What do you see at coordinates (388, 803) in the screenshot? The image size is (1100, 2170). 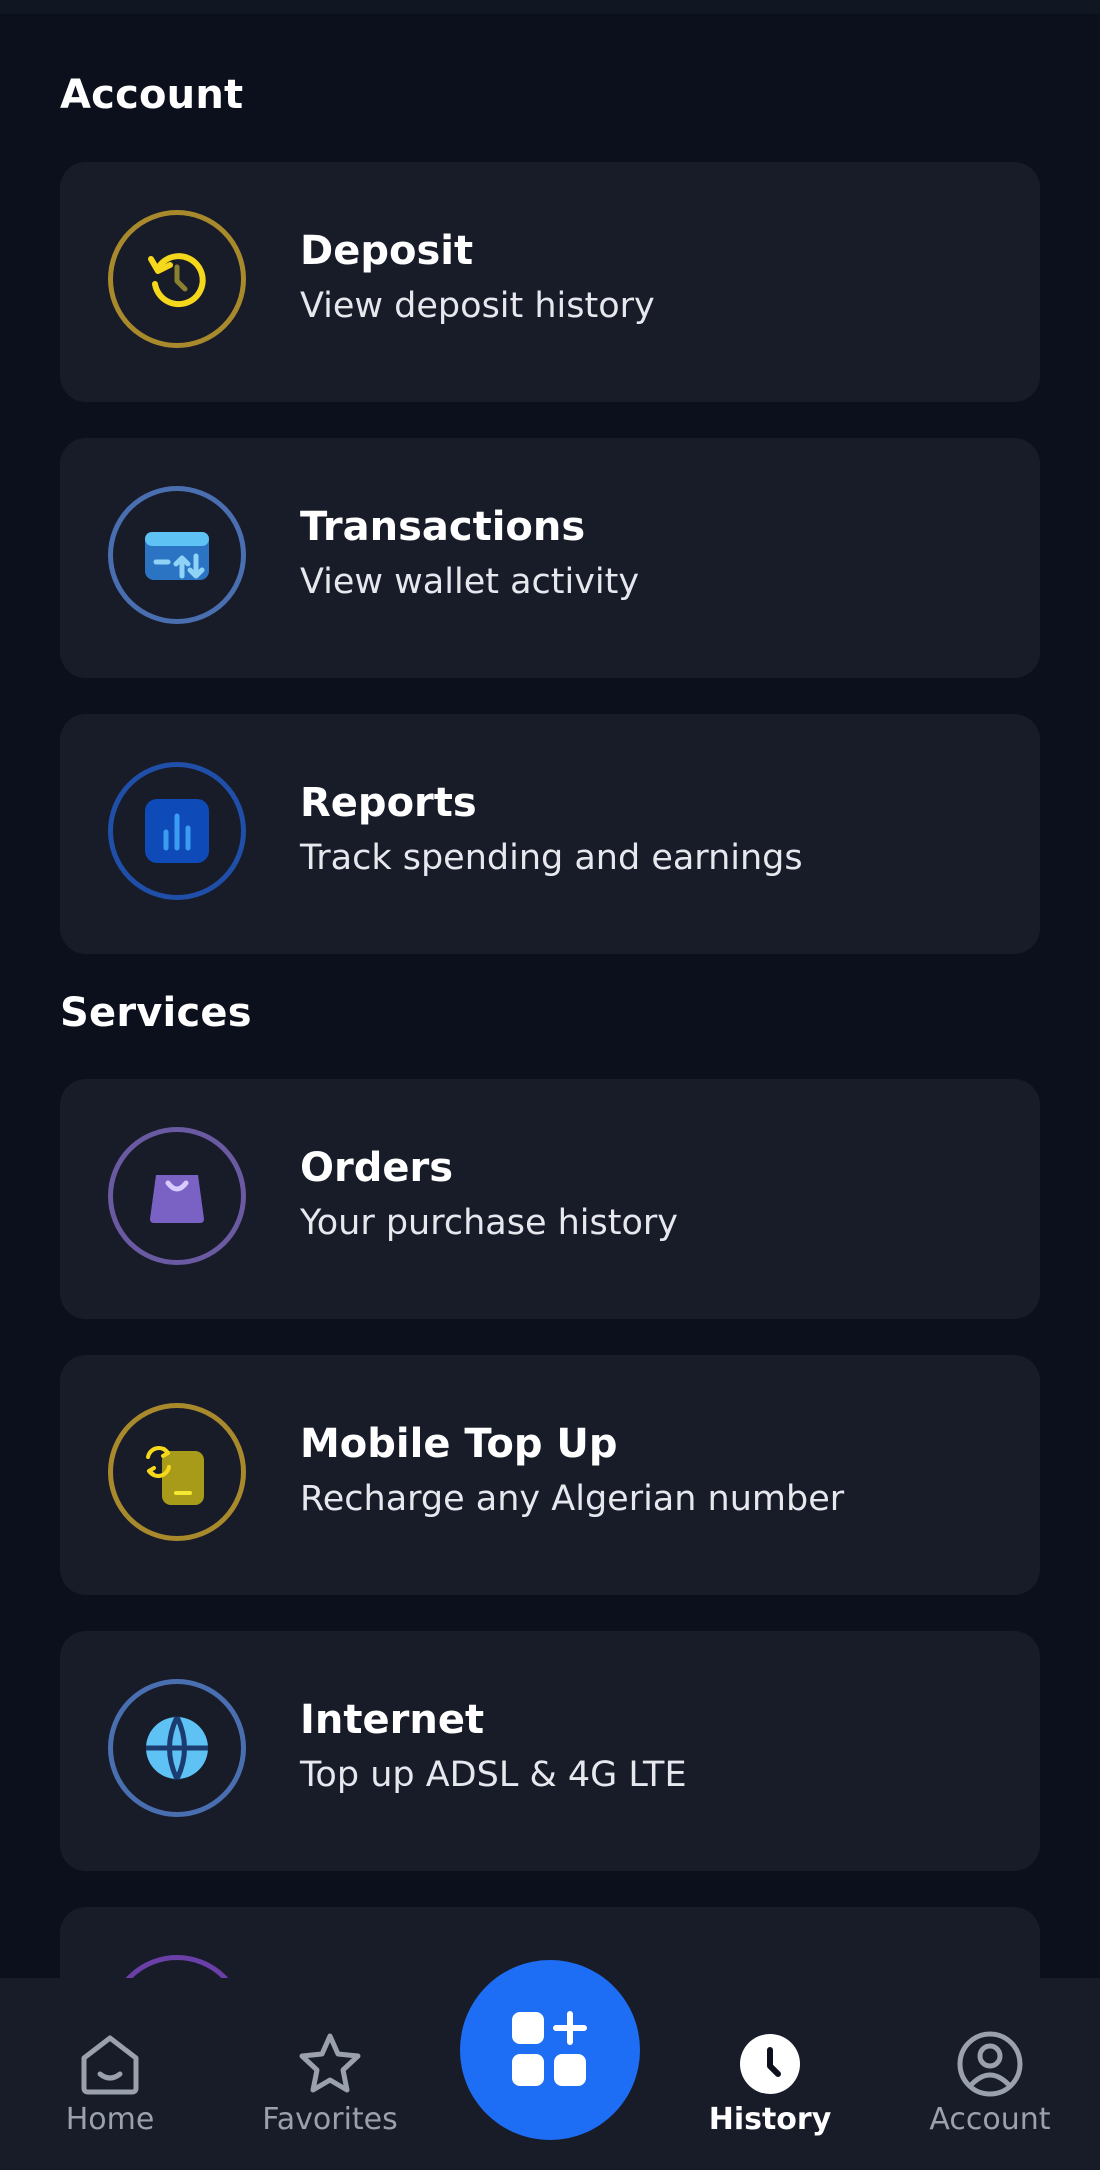 I see `card-title: Reports` at bounding box center [388, 803].